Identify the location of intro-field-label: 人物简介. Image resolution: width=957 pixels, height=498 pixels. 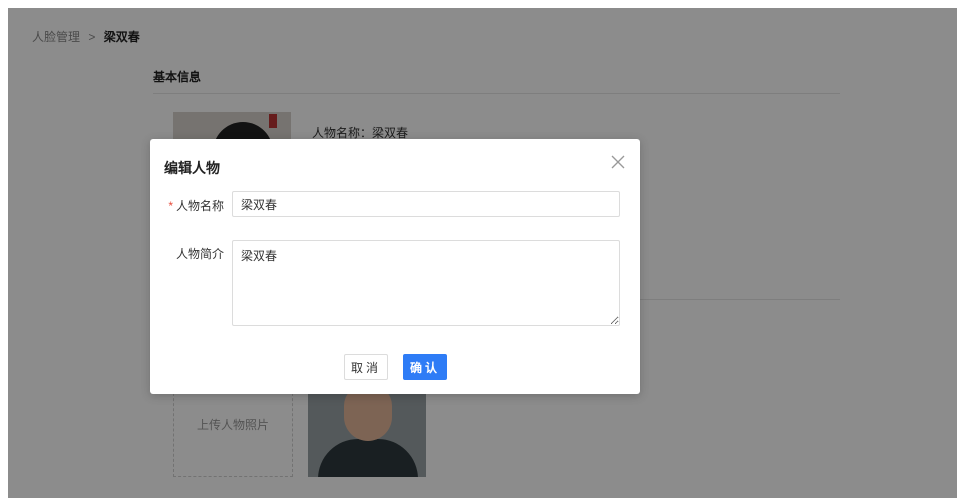
(199, 254).